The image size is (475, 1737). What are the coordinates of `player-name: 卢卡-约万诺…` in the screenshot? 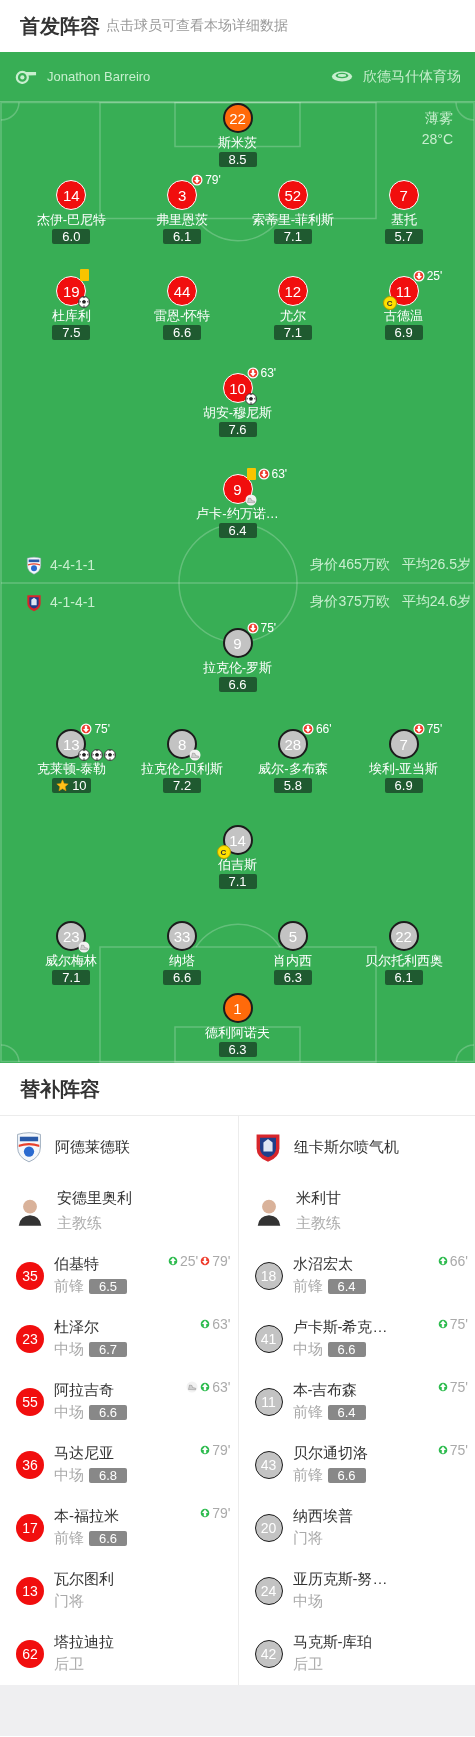 It's located at (237, 514).